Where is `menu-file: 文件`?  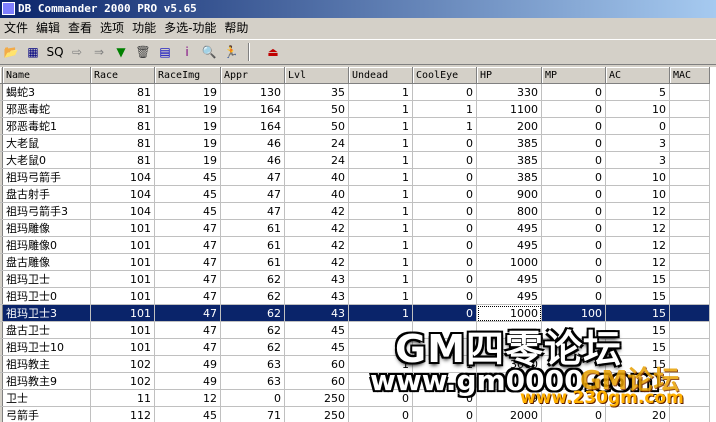 menu-file: 文件 is located at coordinates (16, 28).